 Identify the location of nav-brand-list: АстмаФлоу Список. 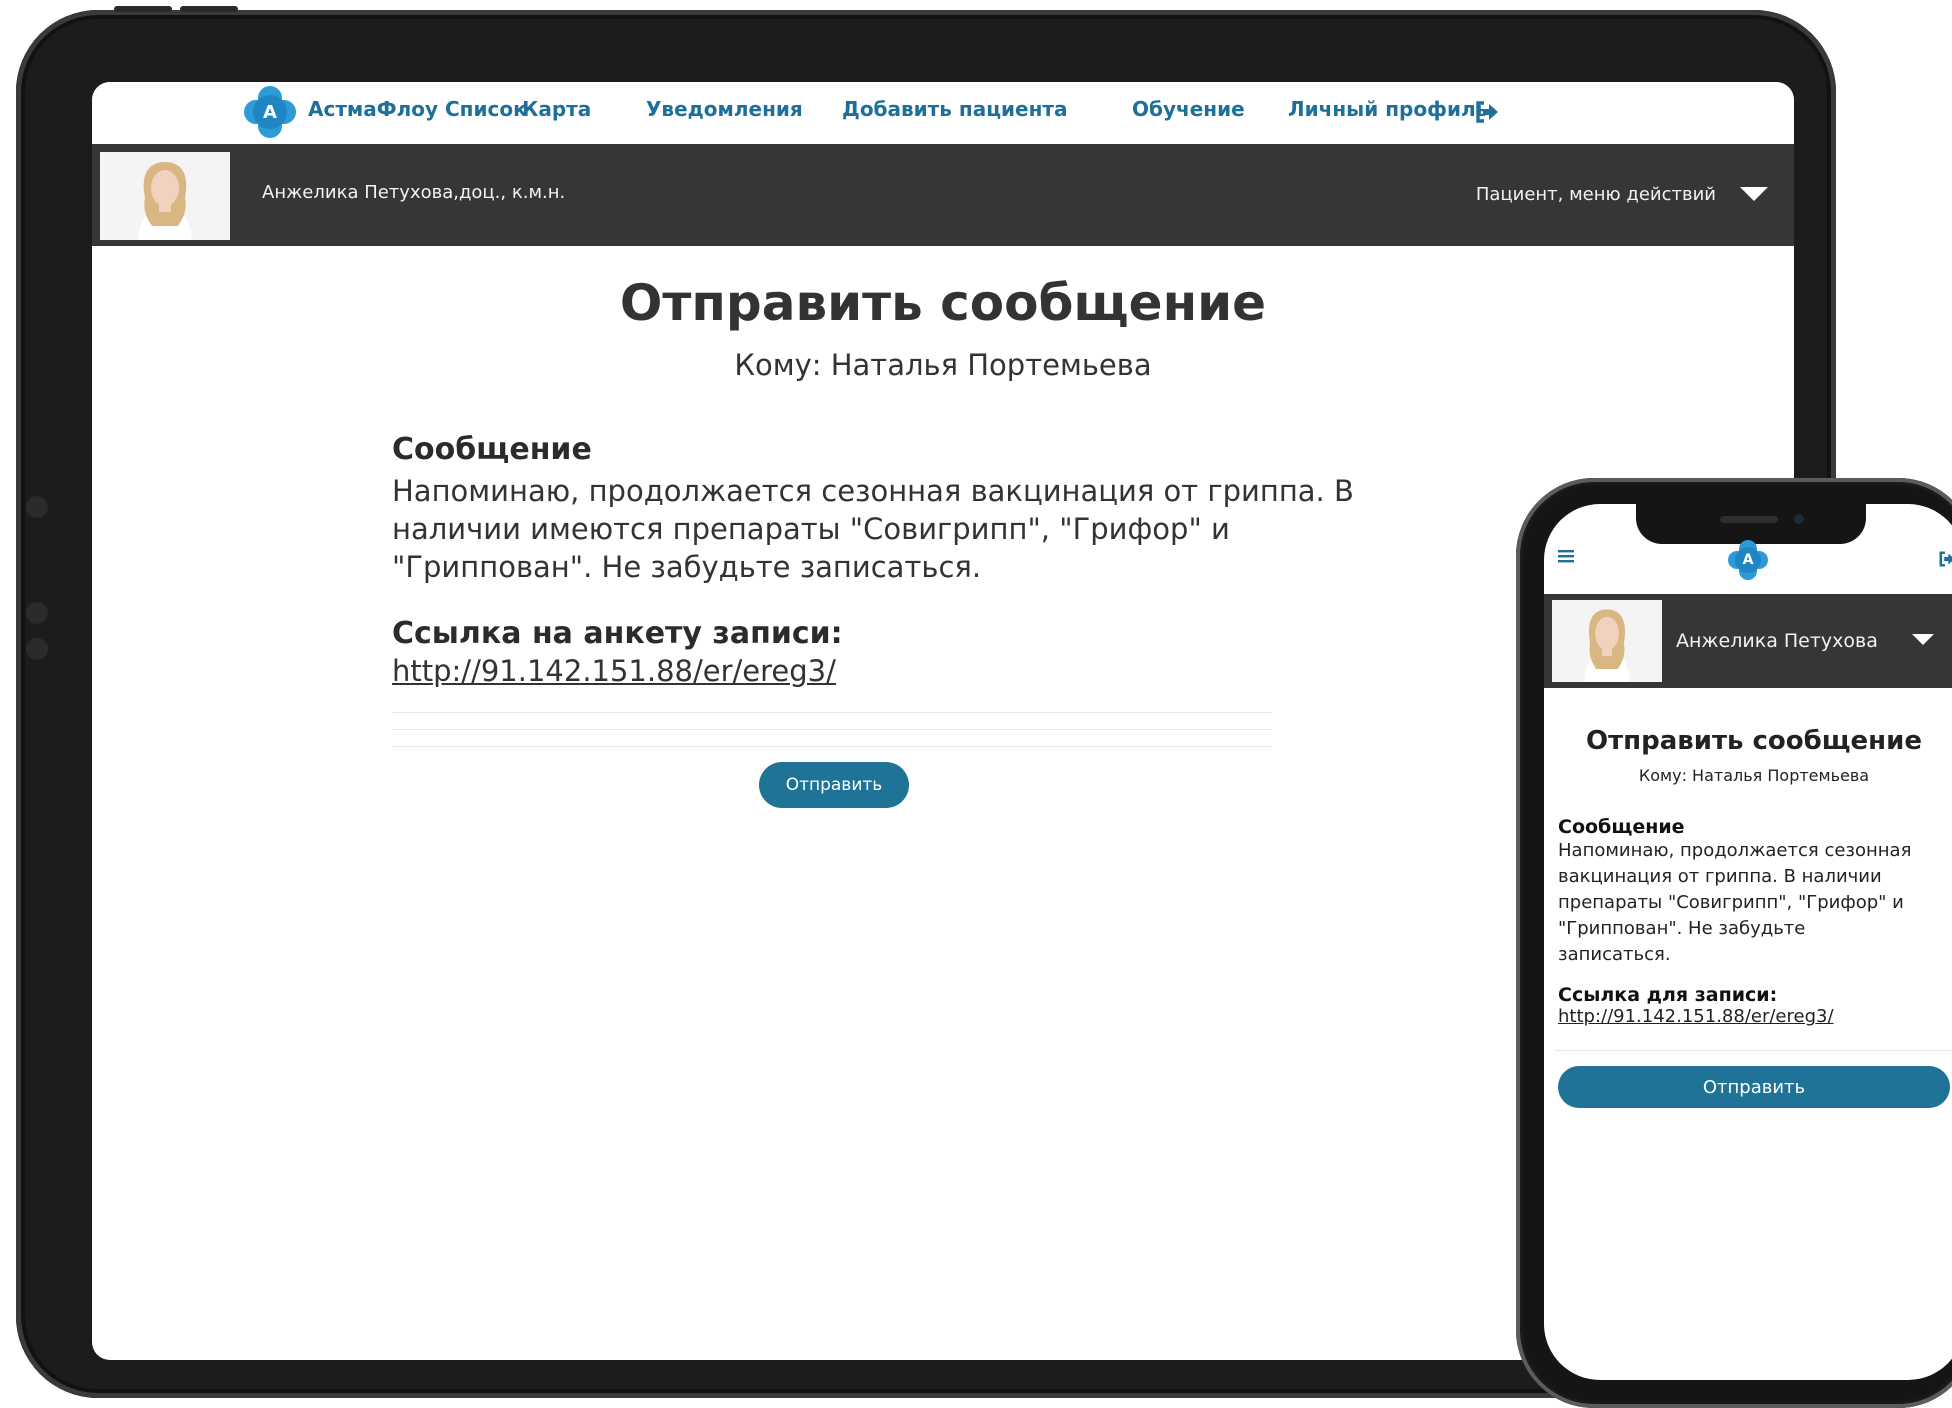
(417, 109).